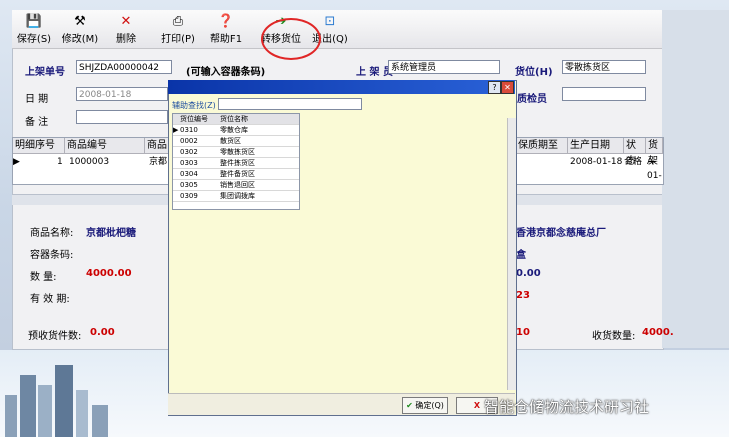  Describe the element at coordinates (596, 146) in the screenshot. I see `grid-header-prod-date: 生产日期` at that location.